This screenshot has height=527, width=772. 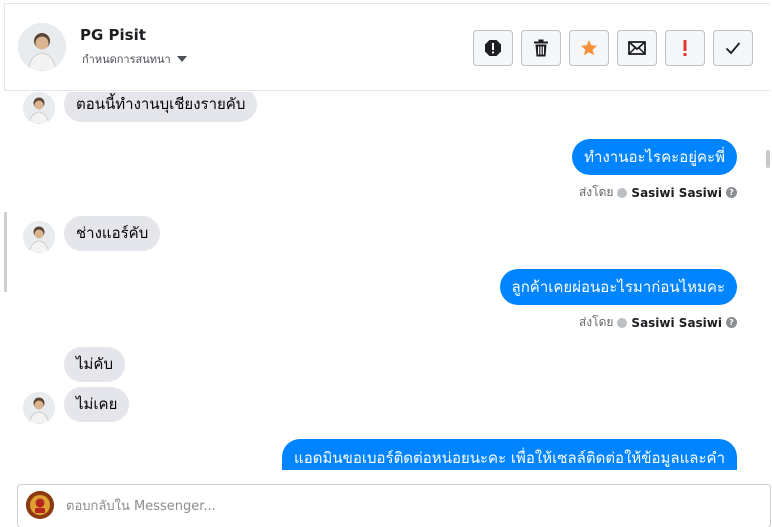 I want to click on delete-icon, so click(x=541, y=48).